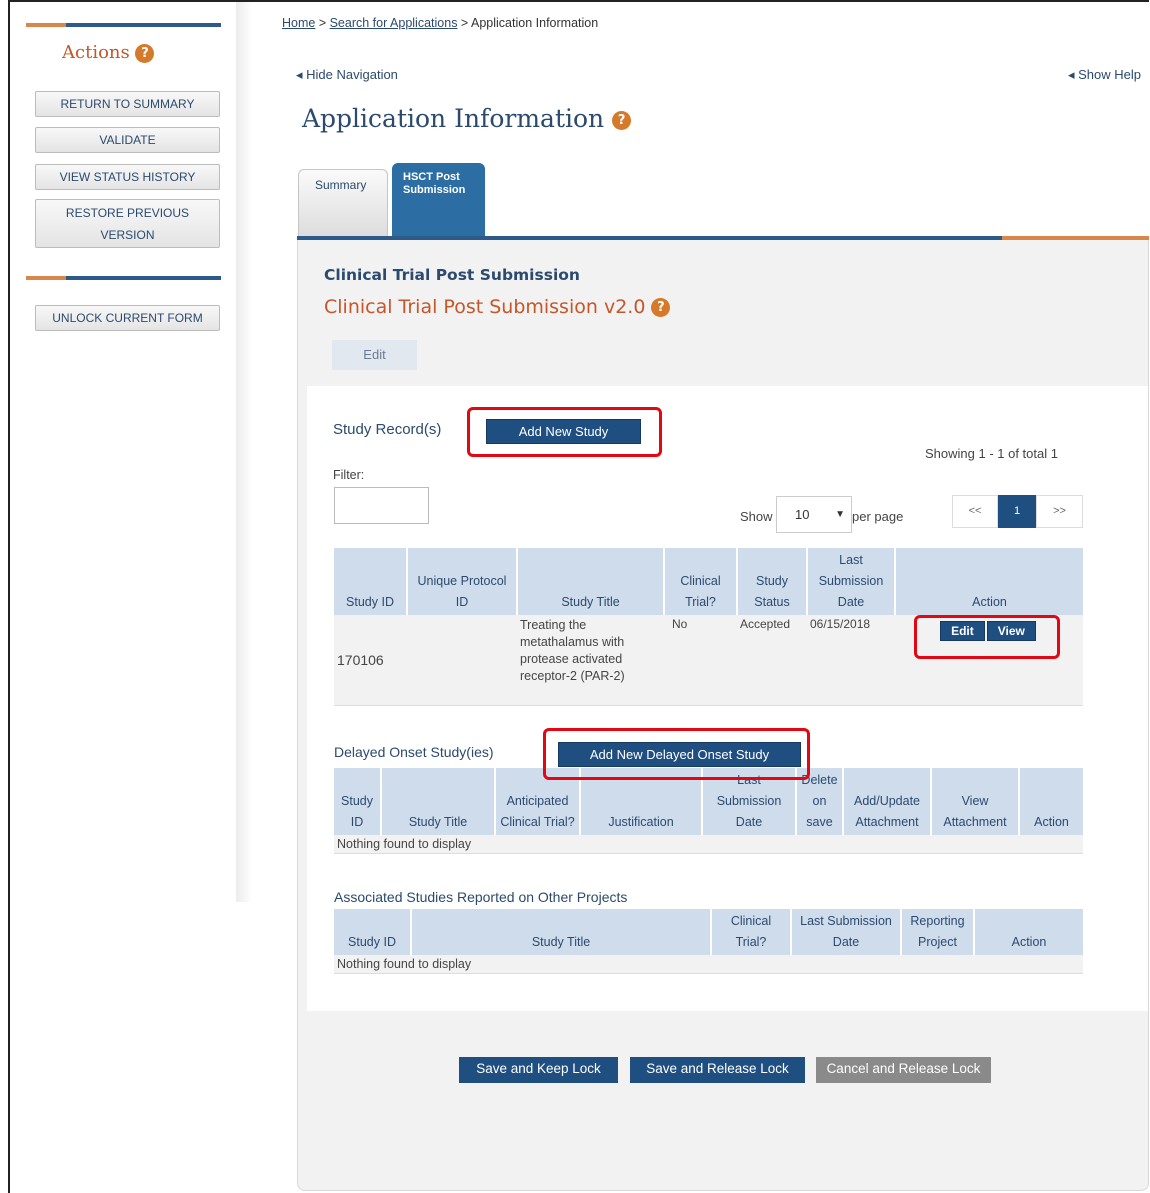 Image resolution: width=1150 pixels, height=1193 pixels. Describe the element at coordinates (535, 23) in the screenshot. I see `breadcrumb-current: Application Information` at that location.